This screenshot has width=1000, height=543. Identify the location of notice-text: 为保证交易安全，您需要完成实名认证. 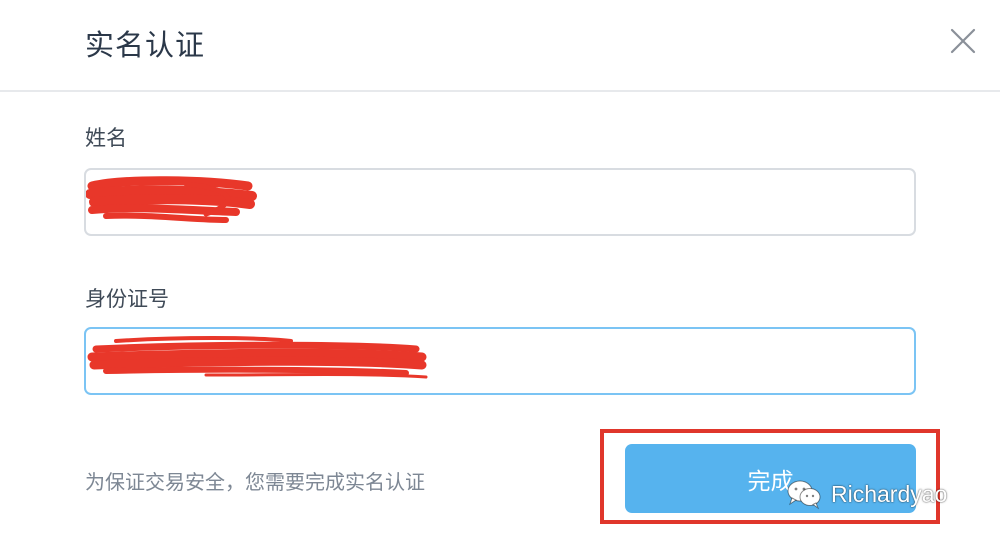
(255, 482).